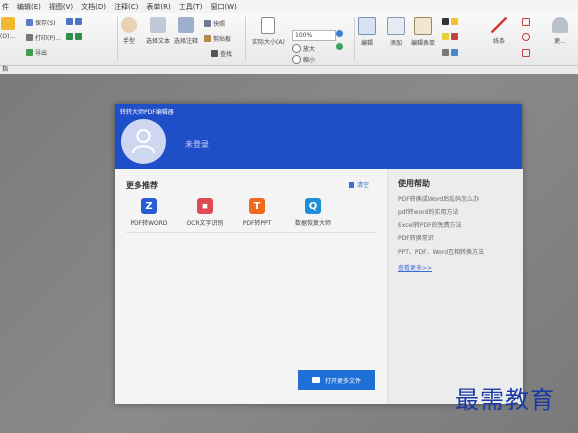  What do you see at coordinates (416, 237) in the screenshot?
I see `help-link: PDF转换常识` at bounding box center [416, 237].